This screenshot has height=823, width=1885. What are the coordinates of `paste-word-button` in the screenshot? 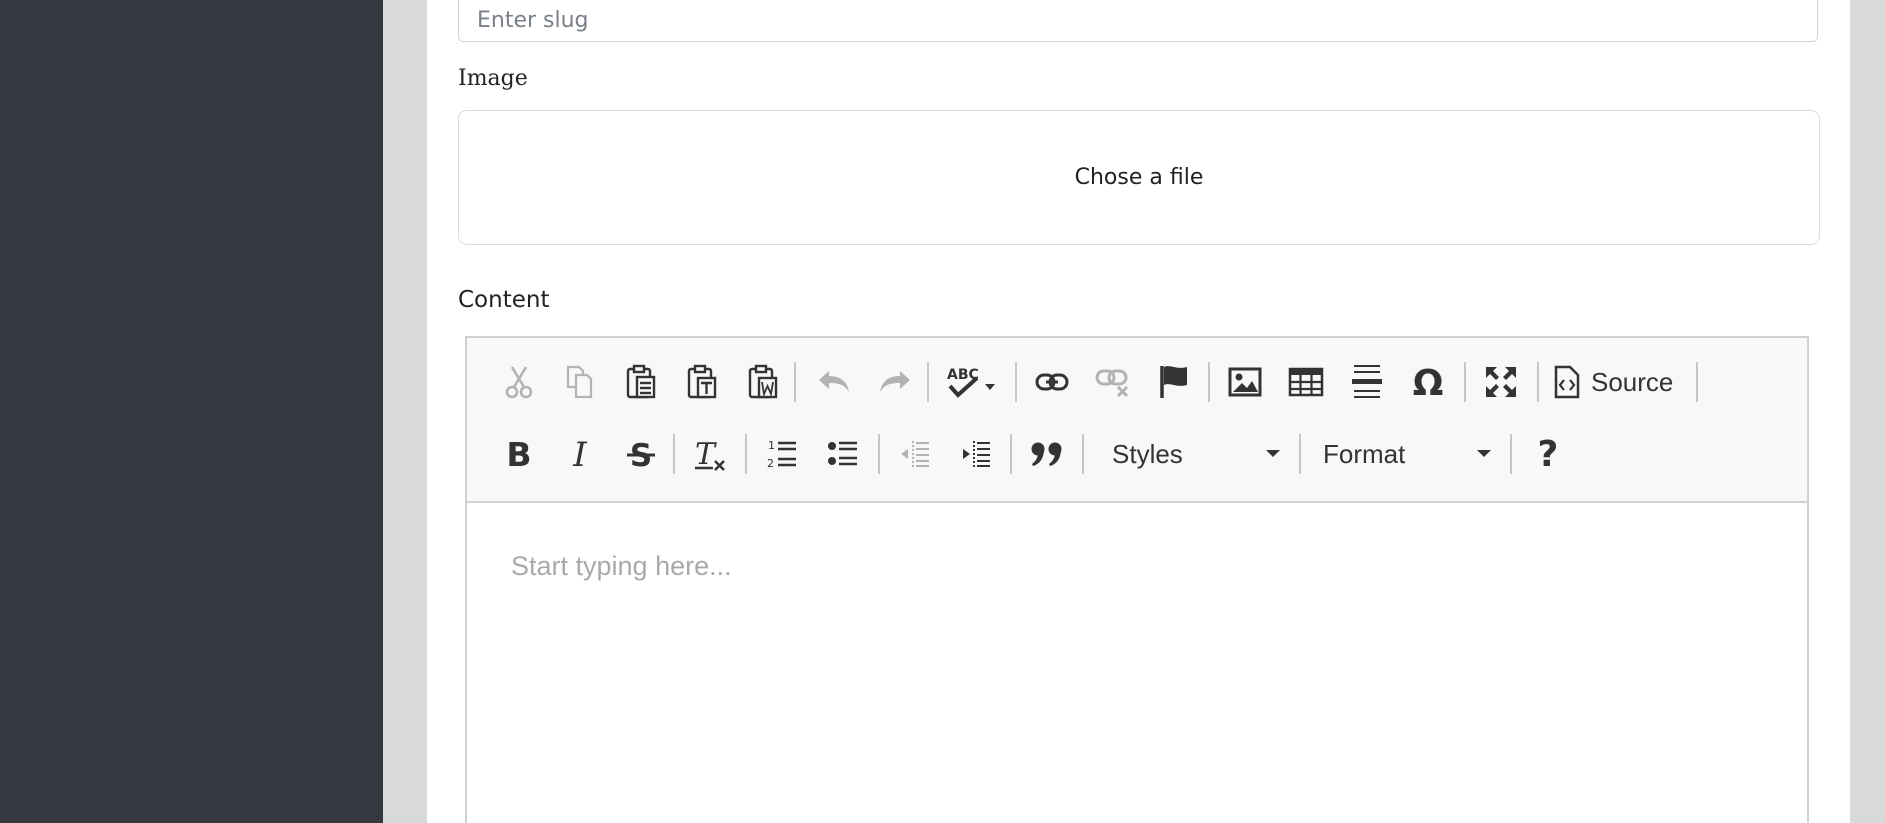 It's located at (763, 382).